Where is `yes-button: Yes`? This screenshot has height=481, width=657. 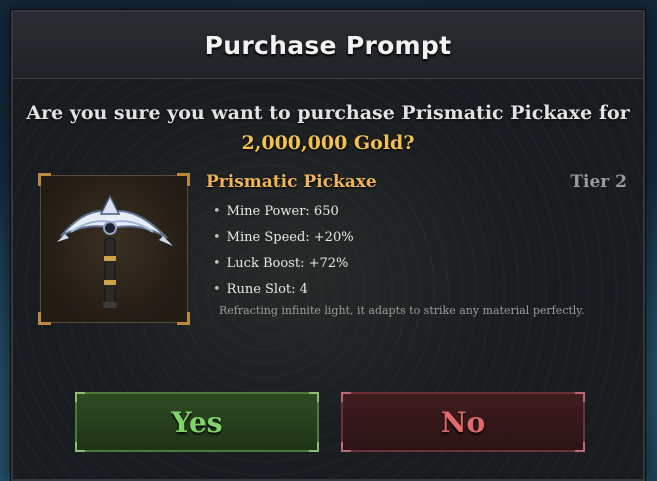
yes-button: Yes is located at coordinates (197, 422).